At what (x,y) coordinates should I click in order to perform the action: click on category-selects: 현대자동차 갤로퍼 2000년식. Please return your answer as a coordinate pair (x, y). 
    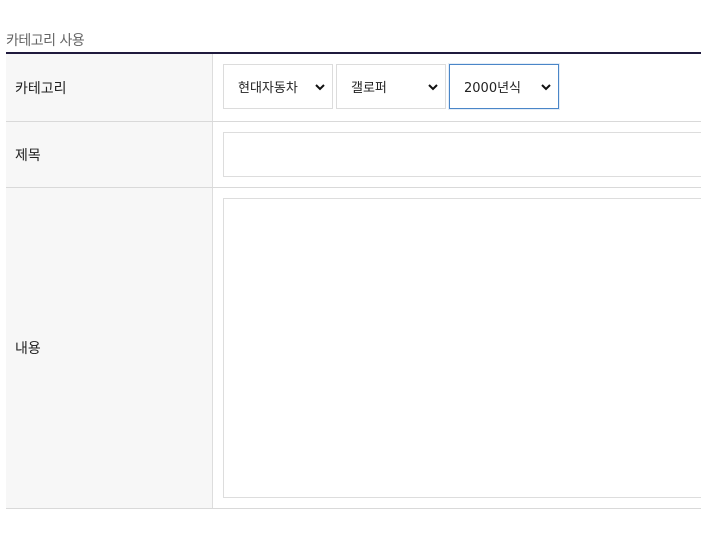
    Looking at the image, I should click on (457, 87).